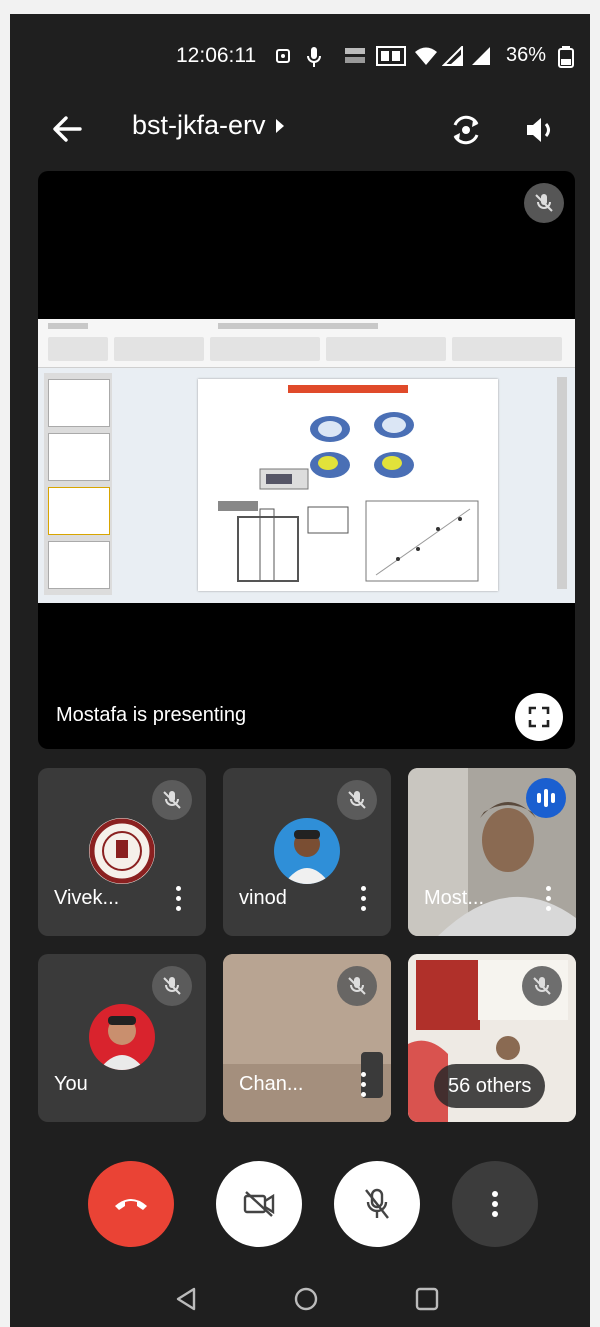 Image resolution: width=600 pixels, height=1327 pixels. I want to click on speed-icon, so click(355, 55).